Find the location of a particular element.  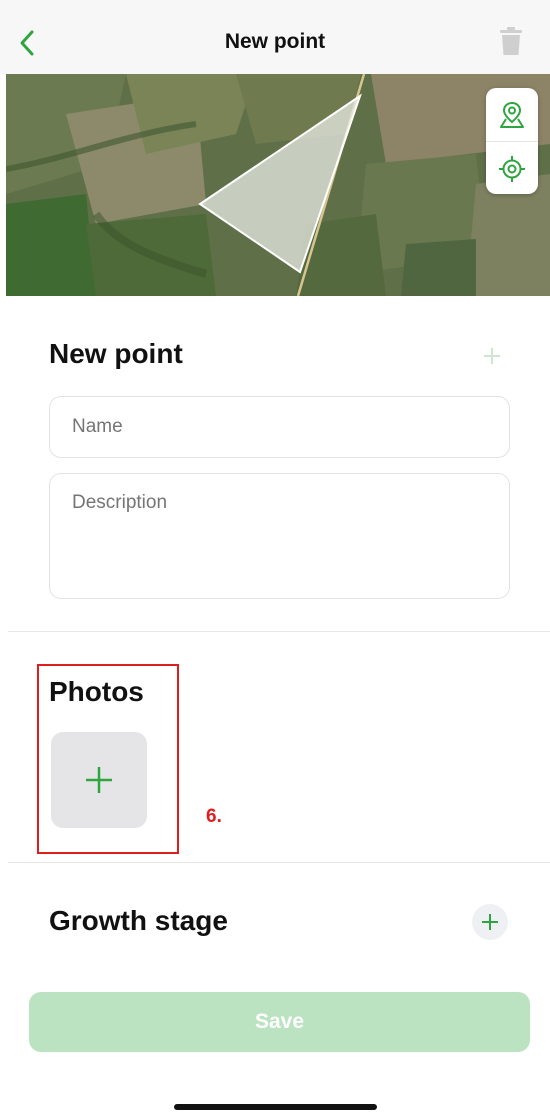

trash-icon is located at coordinates (511, 41).